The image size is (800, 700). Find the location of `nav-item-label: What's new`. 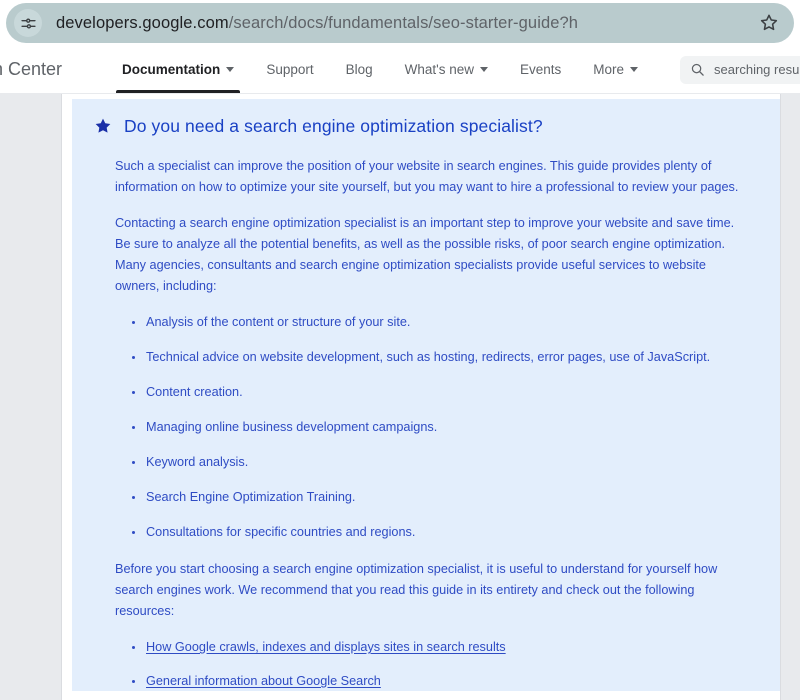

nav-item-label: What's new is located at coordinates (439, 69).